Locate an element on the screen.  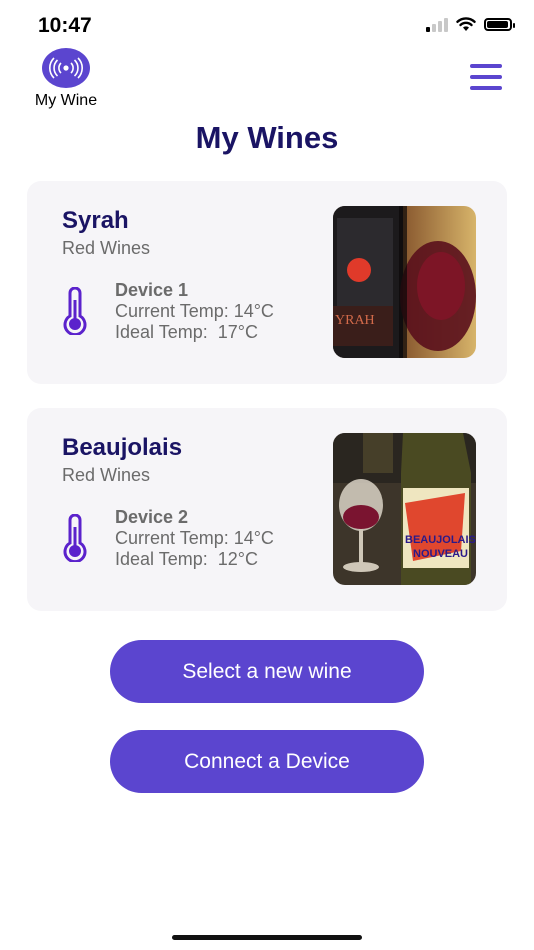
wifi-icon is located at coordinates (466, 24).